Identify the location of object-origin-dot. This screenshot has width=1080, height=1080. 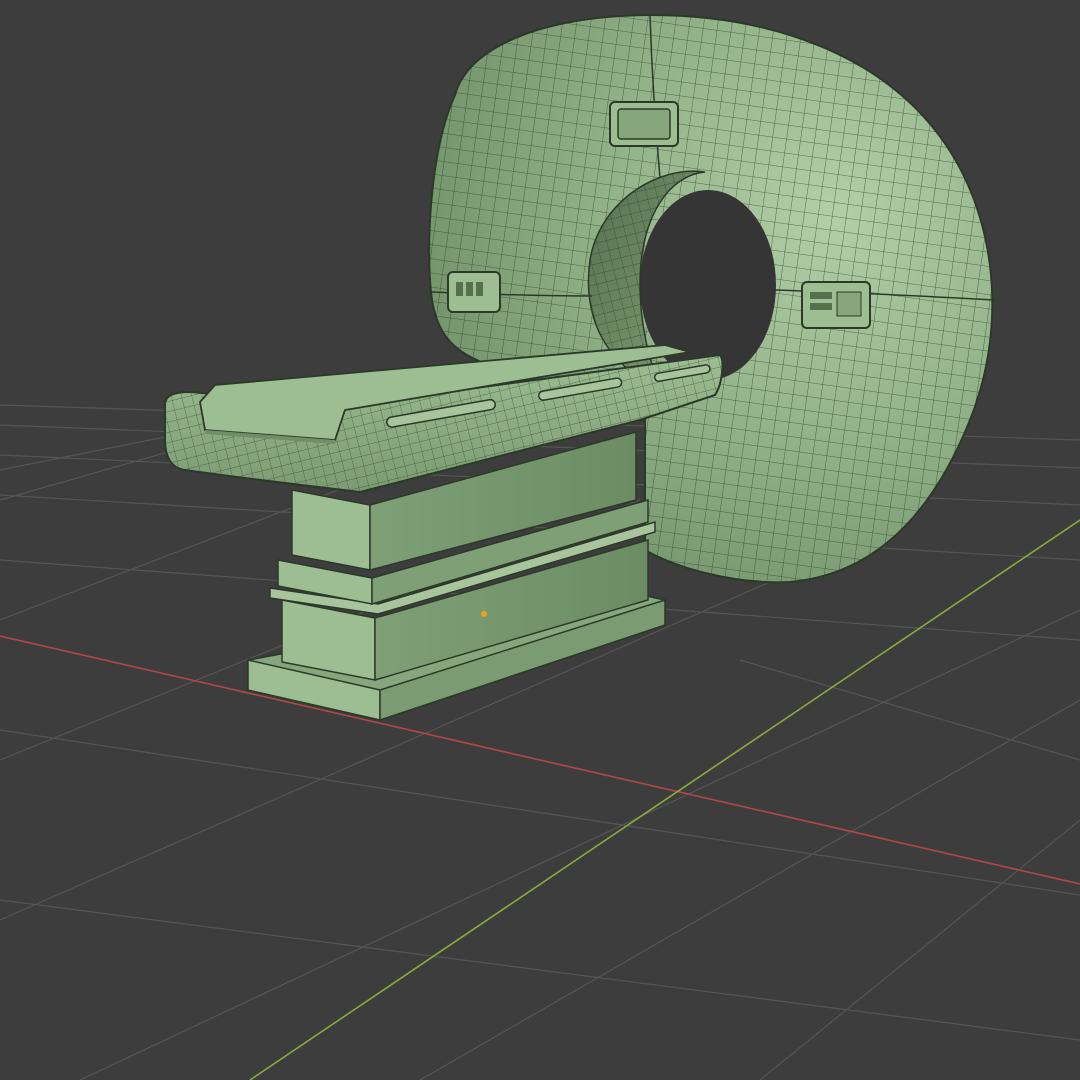
(484, 614).